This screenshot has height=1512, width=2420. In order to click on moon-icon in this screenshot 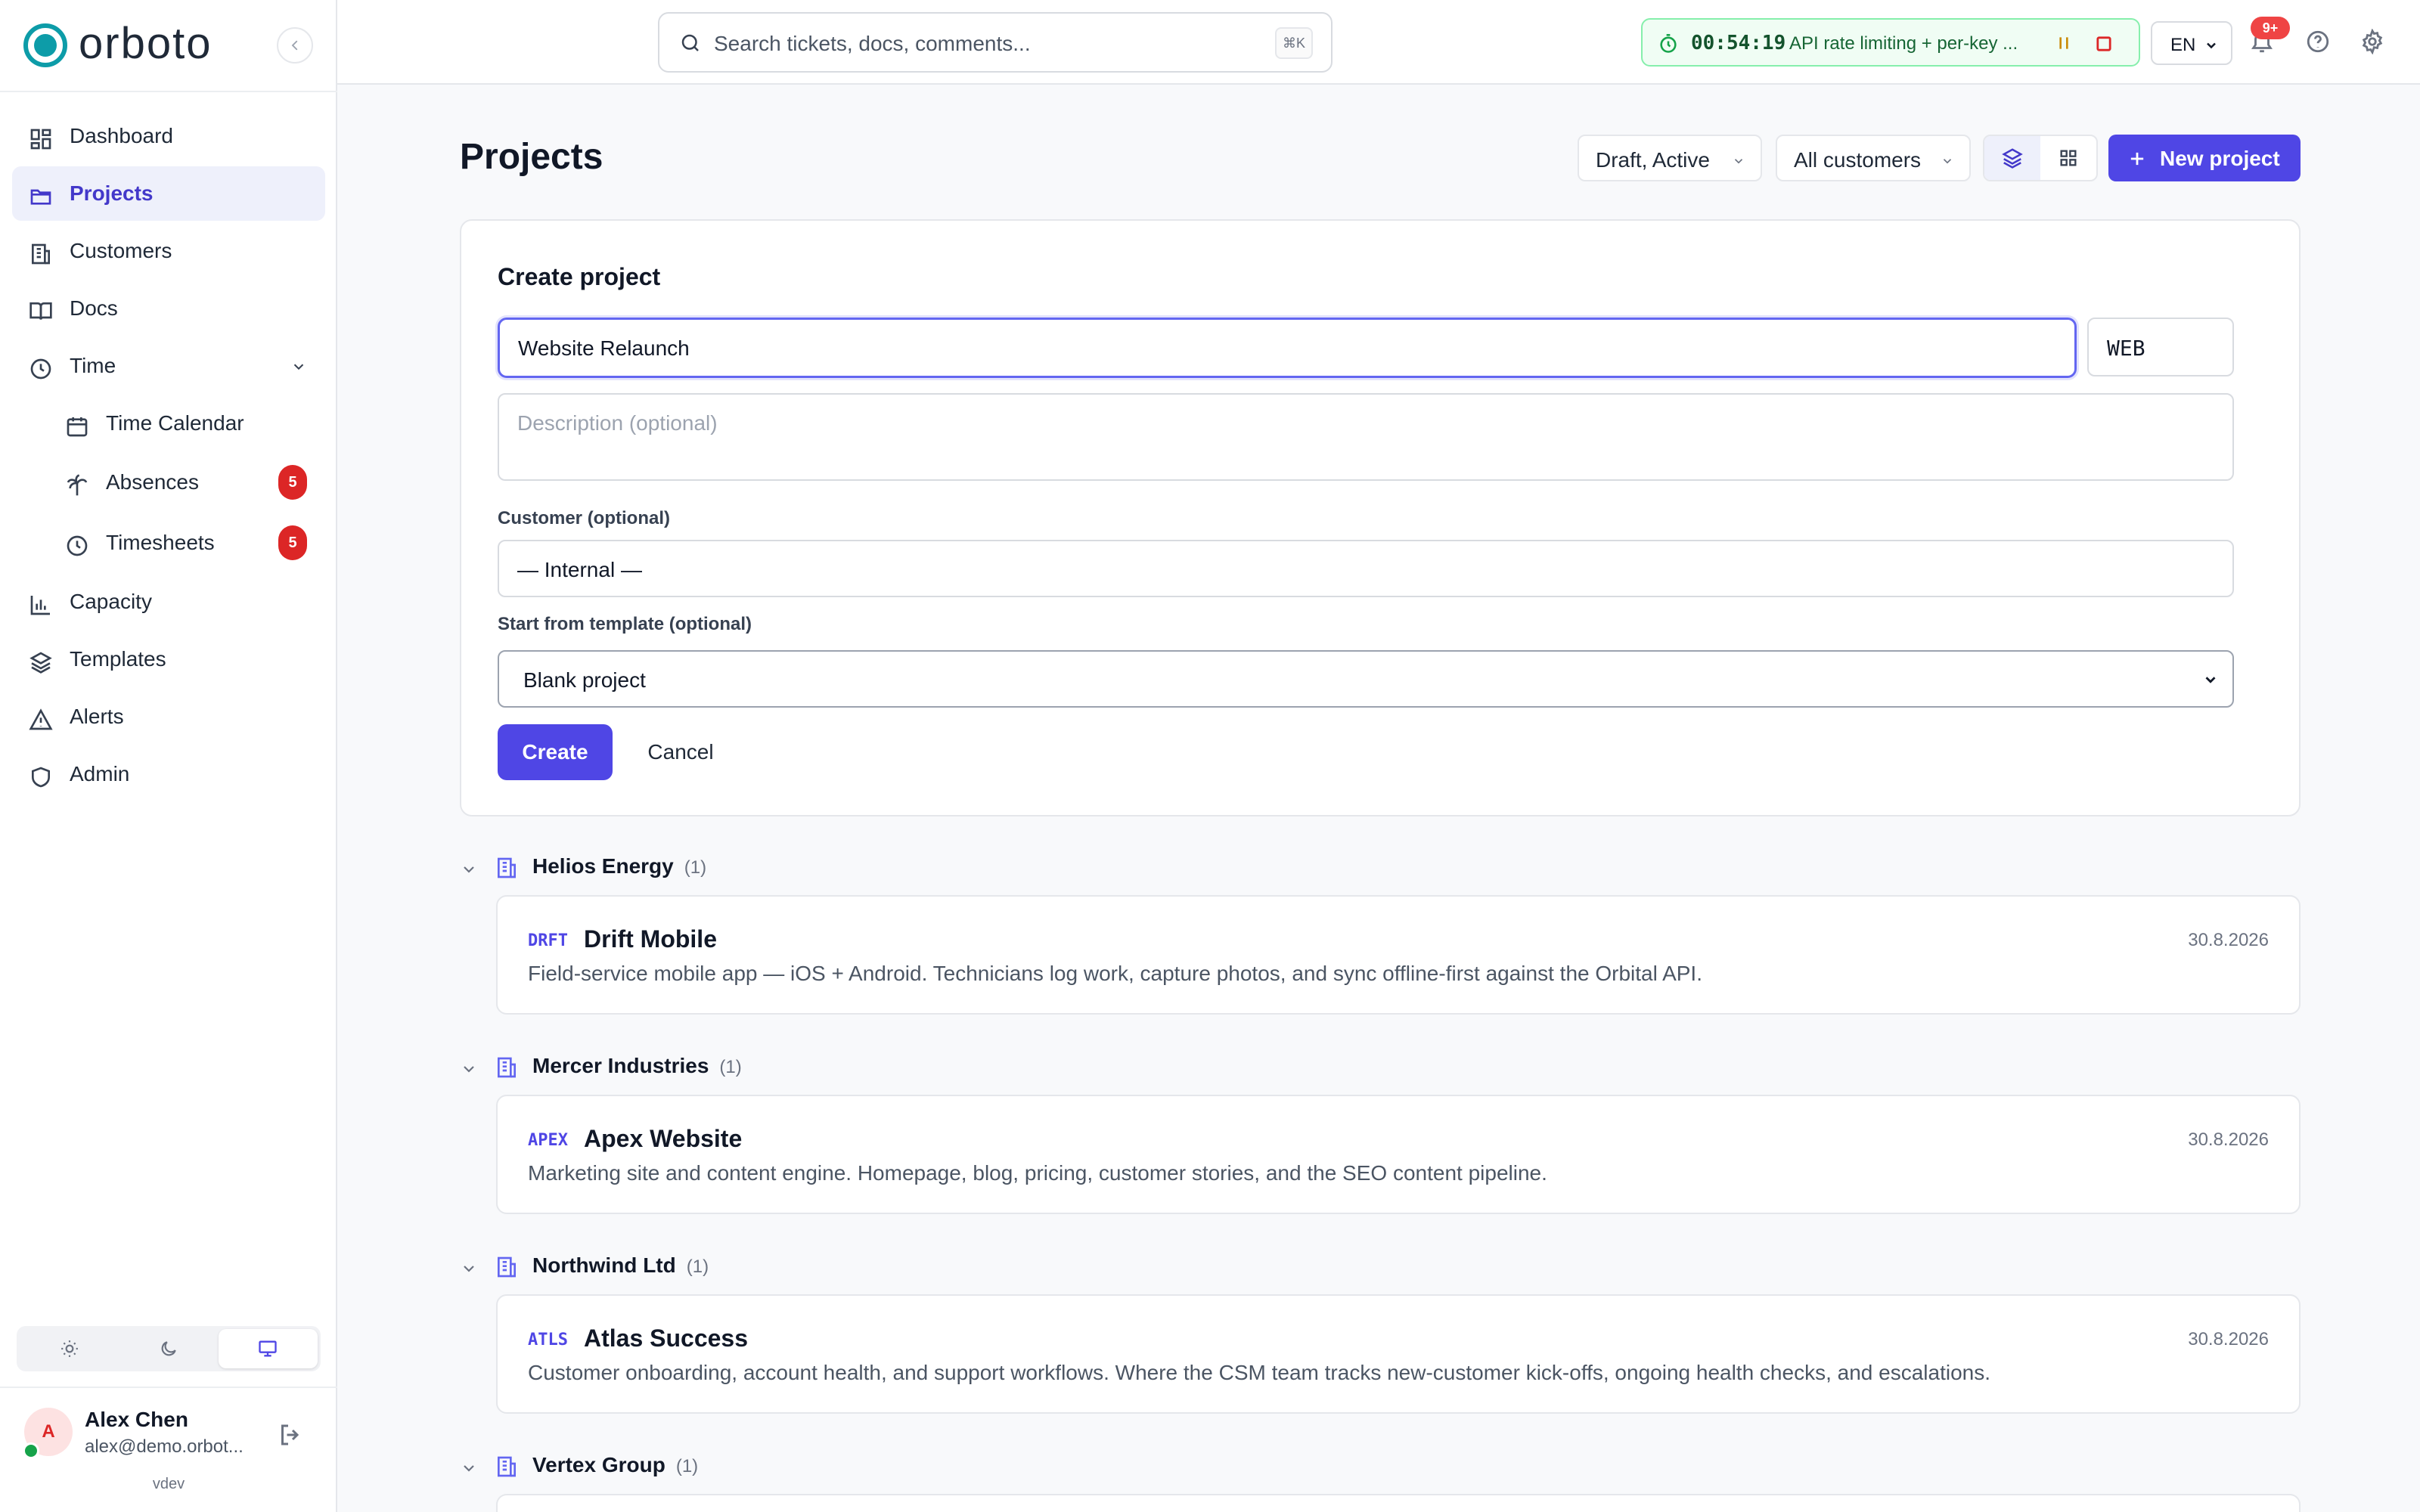, I will do `click(168, 1348)`.